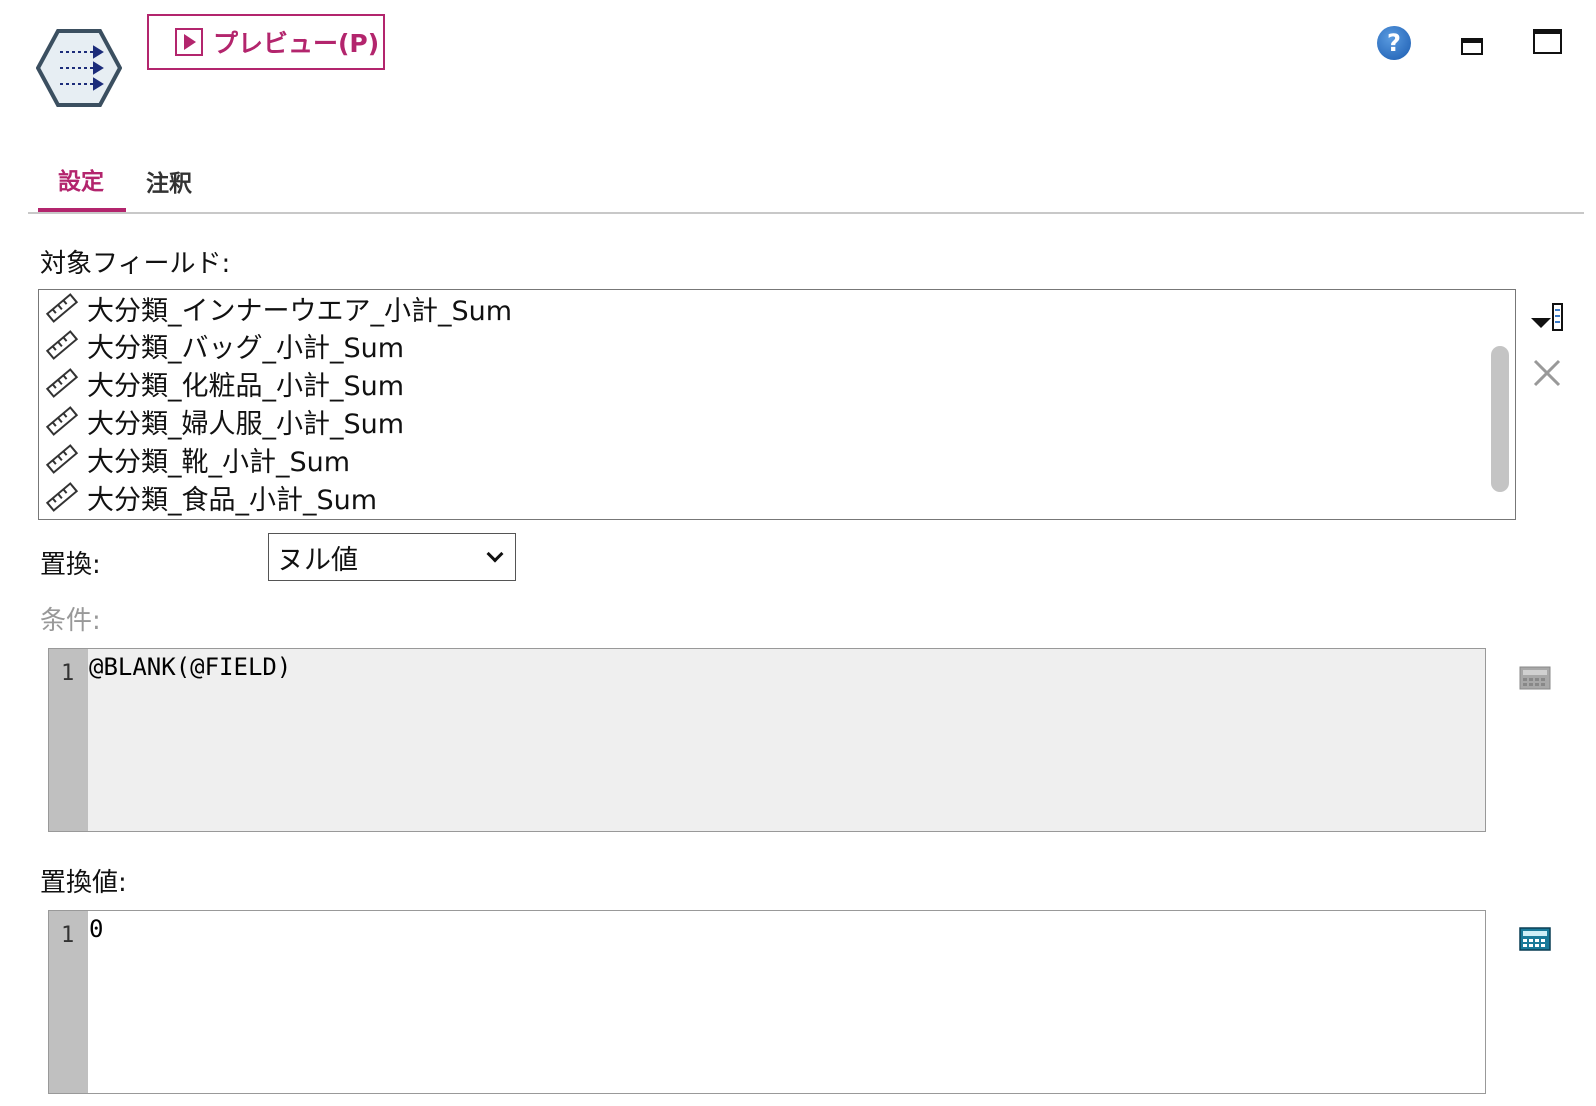 The width and height of the screenshot is (1596, 1106). I want to click on tab-bar: 設定 注釈, so click(806, 182).